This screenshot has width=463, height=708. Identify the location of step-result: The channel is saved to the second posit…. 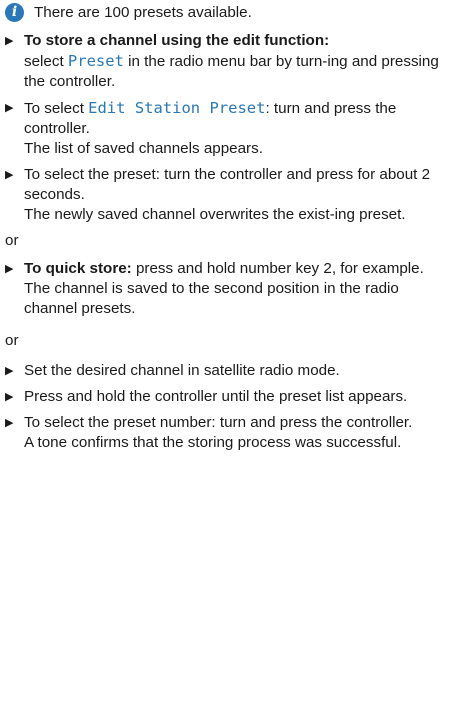
(211, 298).